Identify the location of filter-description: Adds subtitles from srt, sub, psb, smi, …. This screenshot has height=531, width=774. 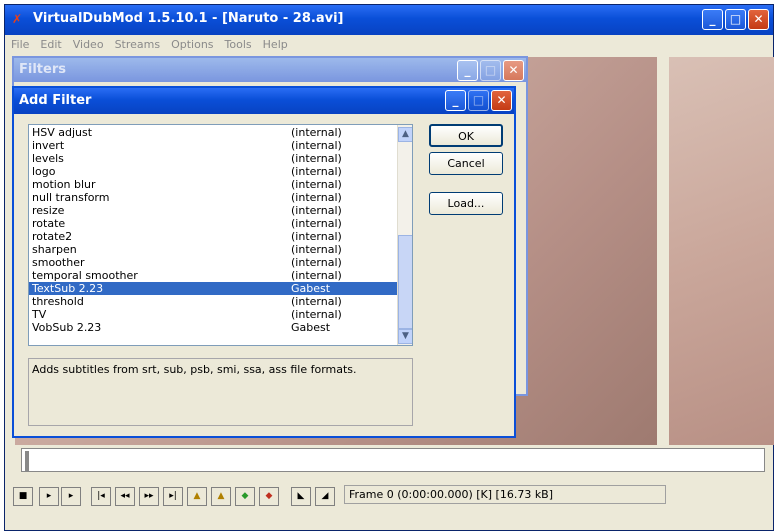
(220, 392).